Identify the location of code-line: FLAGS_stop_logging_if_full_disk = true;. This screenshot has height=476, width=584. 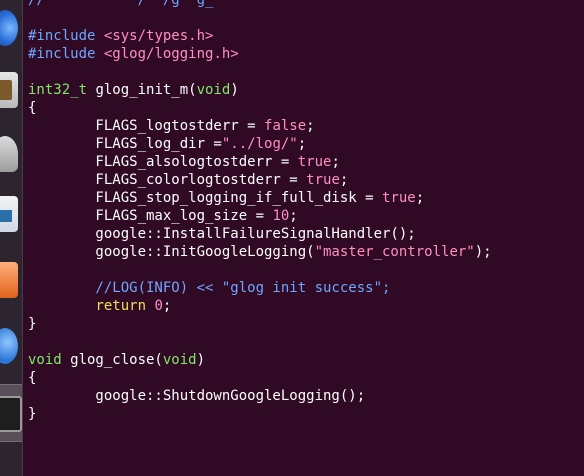
(306, 198).